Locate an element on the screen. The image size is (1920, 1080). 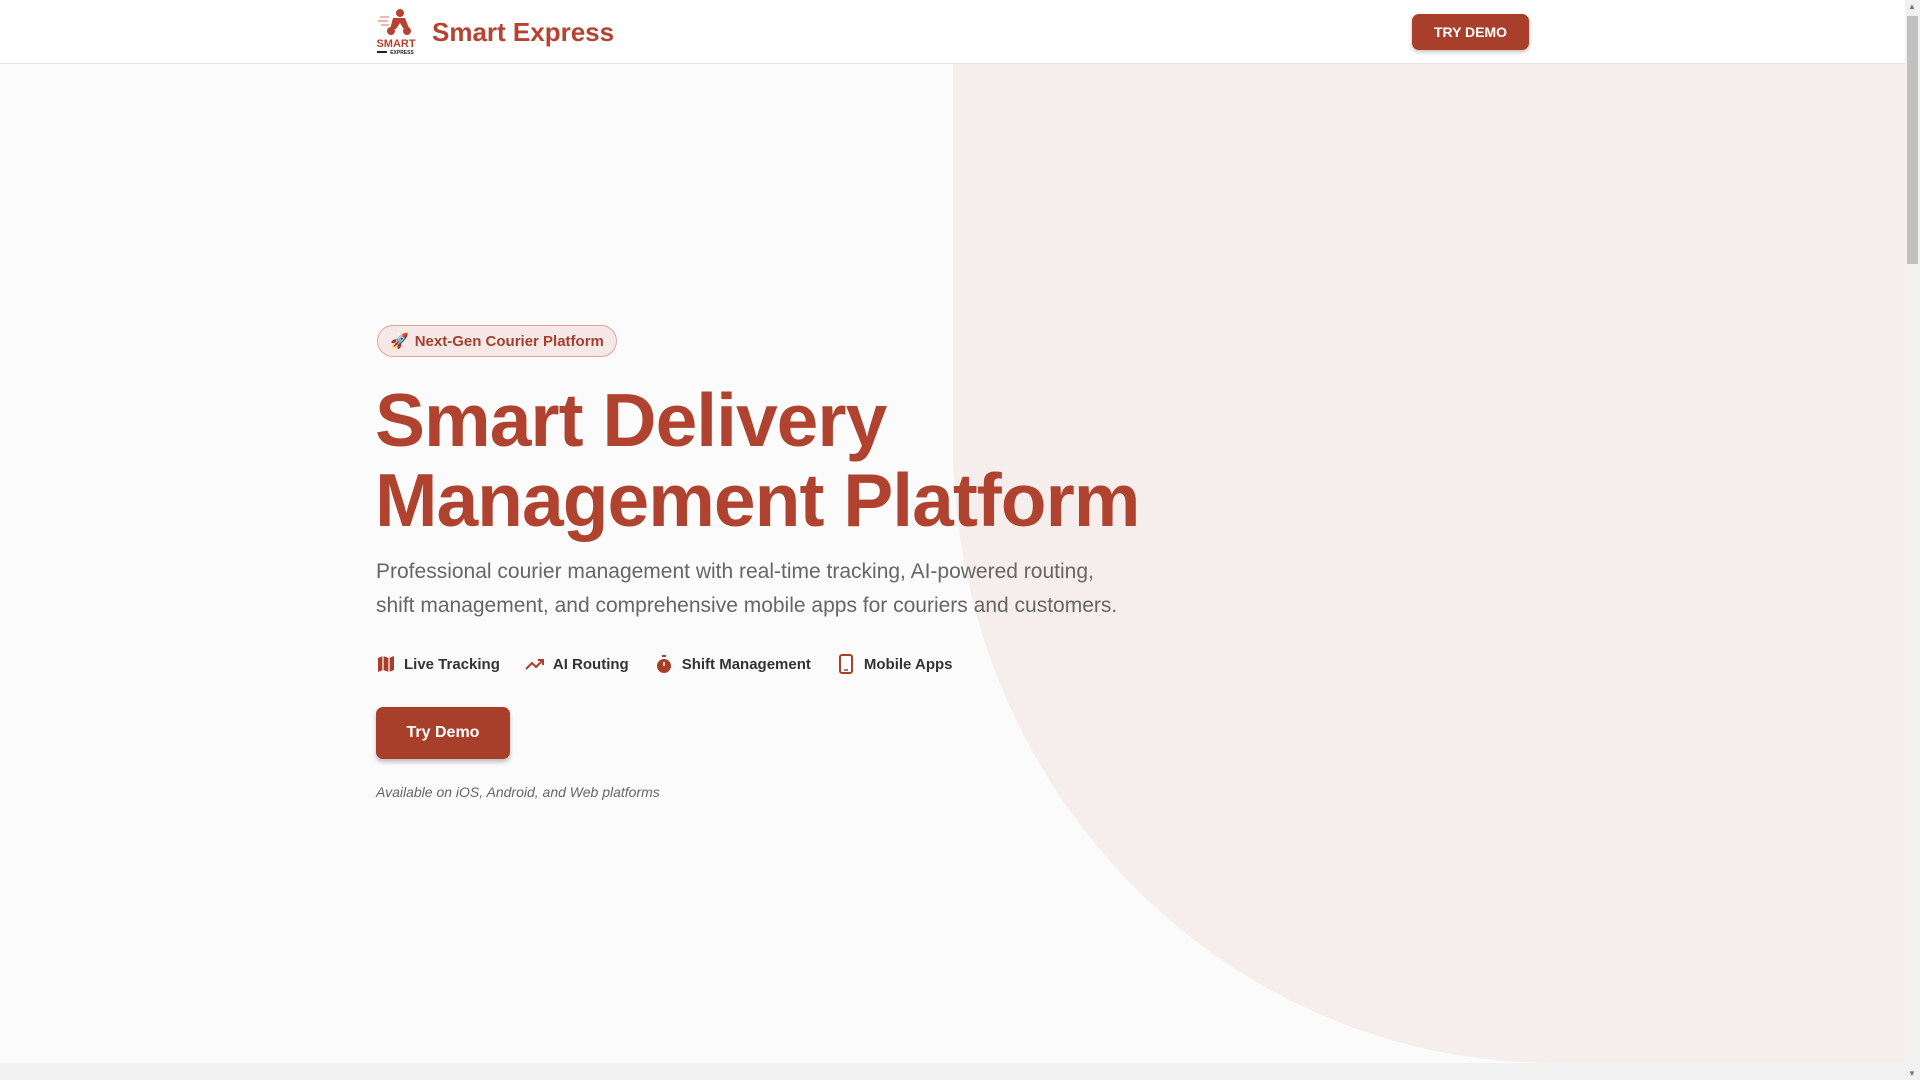
brand-name: Smart Express is located at coordinates (523, 32).